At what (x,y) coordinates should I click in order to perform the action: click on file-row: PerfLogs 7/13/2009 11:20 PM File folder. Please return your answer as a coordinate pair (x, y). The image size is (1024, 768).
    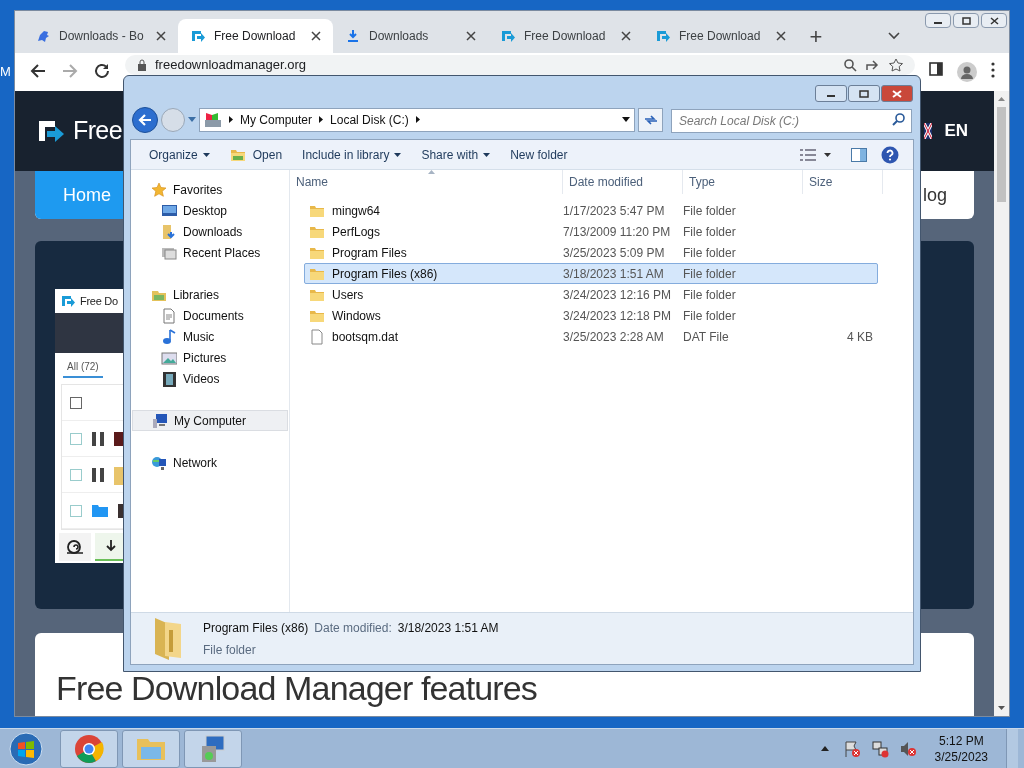
    Looking at the image, I should click on (591, 231).